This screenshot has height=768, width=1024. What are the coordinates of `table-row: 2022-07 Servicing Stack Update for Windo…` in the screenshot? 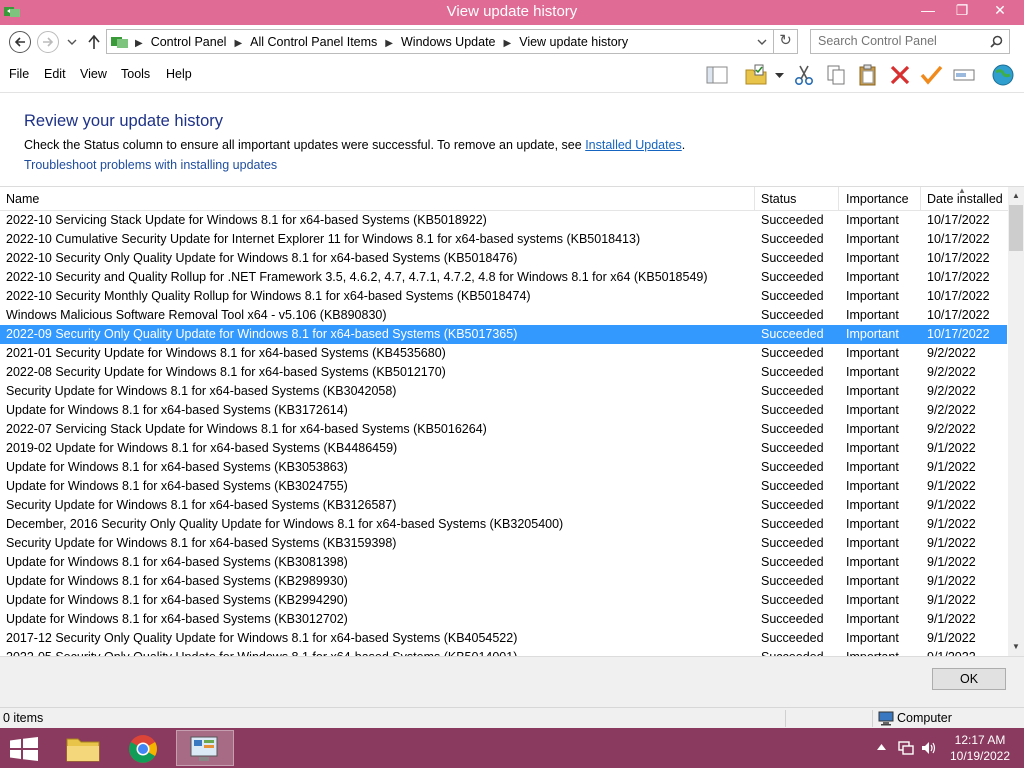 It's located at (503, 429).